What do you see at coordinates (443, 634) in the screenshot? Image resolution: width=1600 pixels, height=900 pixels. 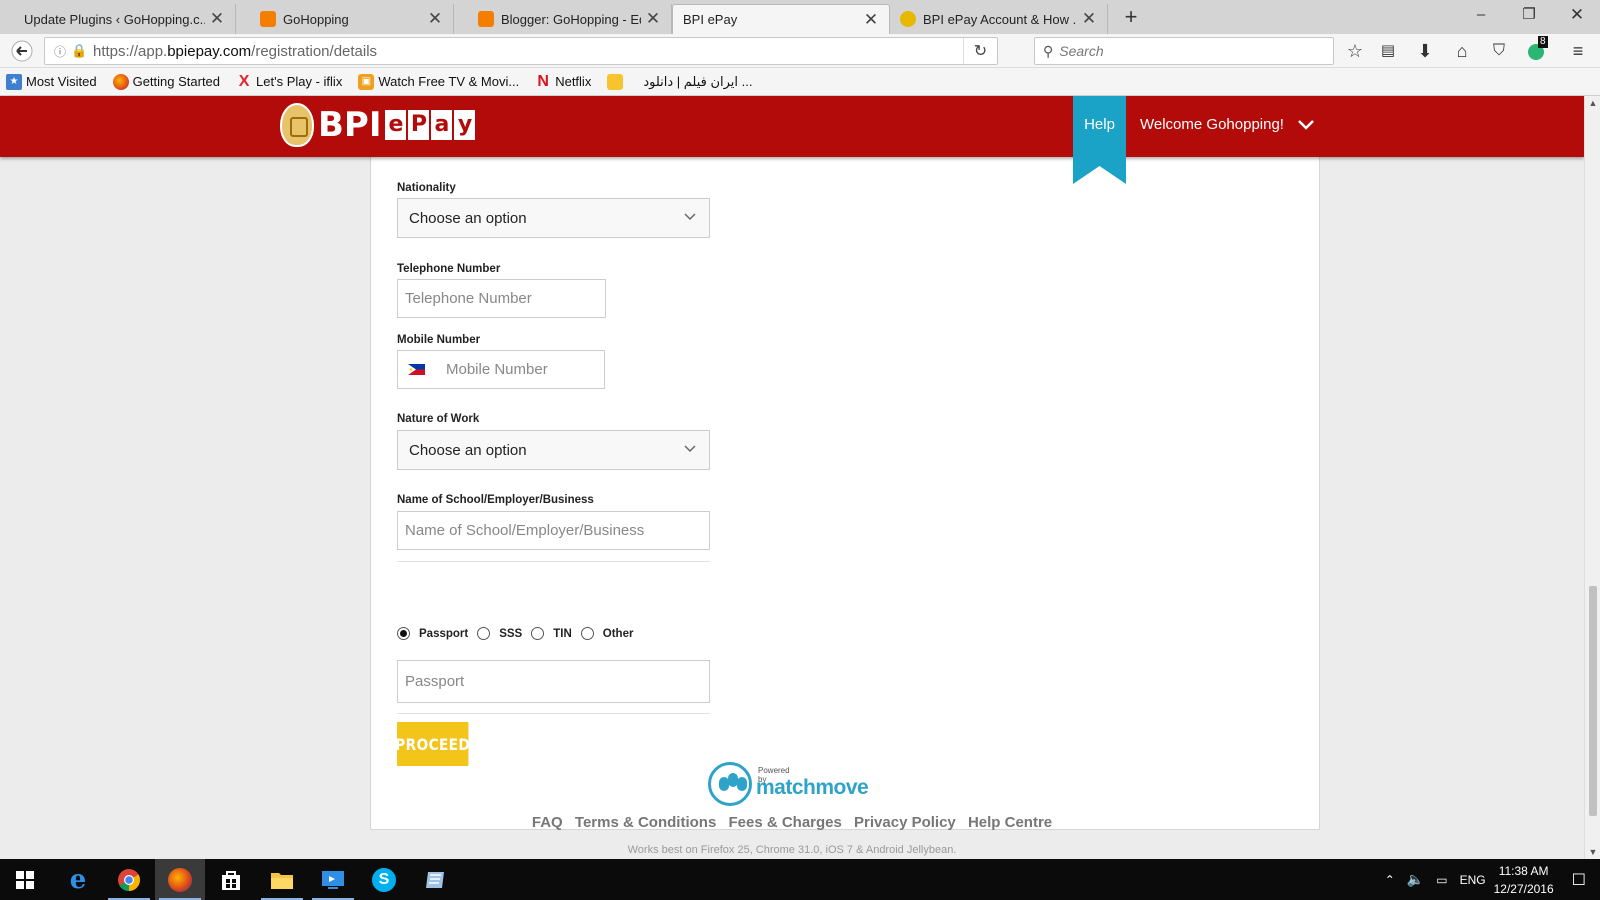 I see `radio-label: Passport` at bounding box center [443, 634].